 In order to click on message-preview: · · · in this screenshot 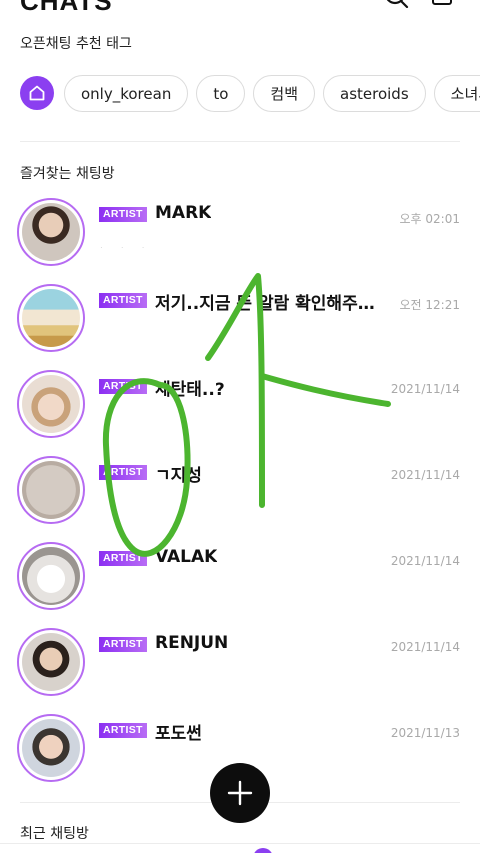, I will do `click(126, 247)`.